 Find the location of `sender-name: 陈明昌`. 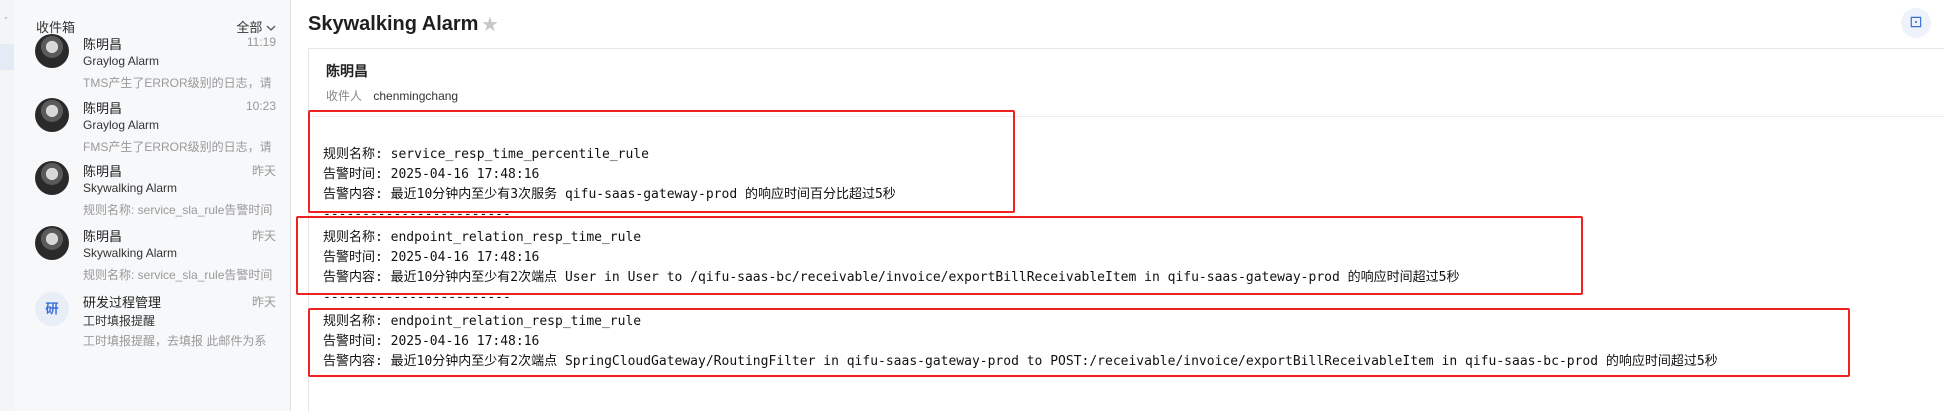

sender-name: 陈明昌 is located at coordinates (347, 71).